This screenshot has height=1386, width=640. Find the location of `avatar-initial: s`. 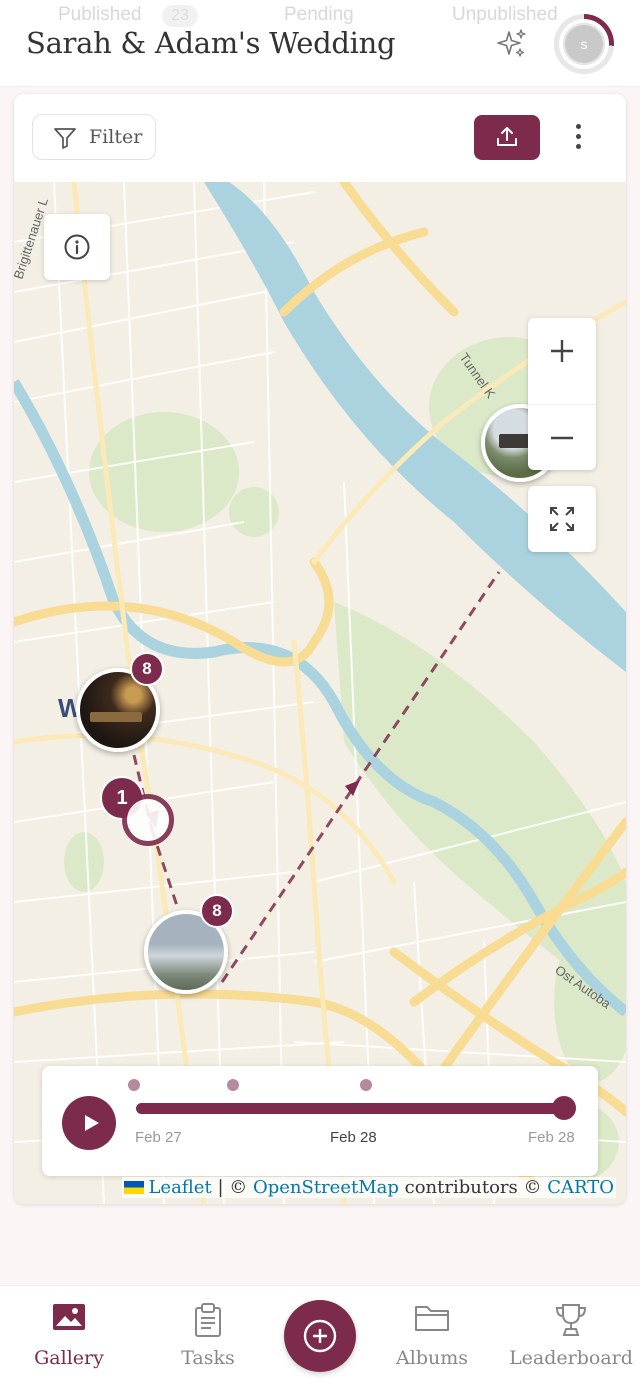

avatar-initial: s is located at coordinates (584, 44).